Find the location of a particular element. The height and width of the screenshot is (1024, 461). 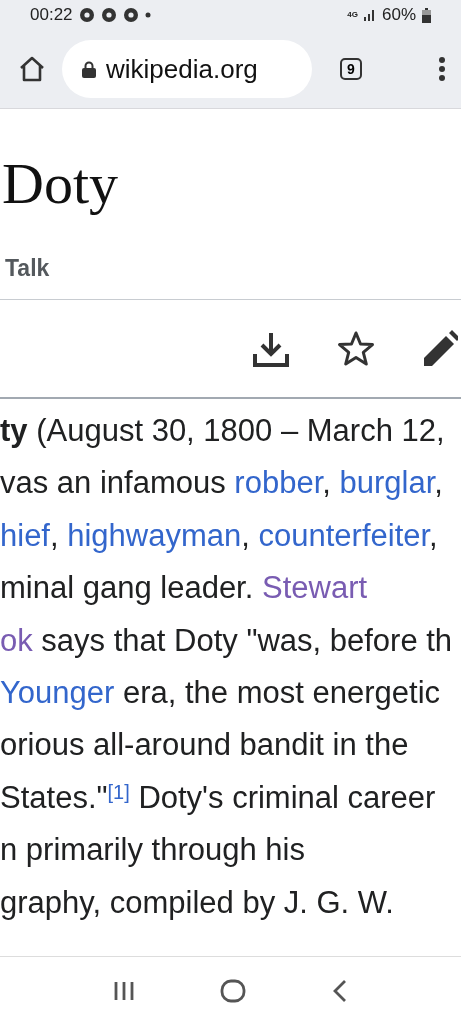

article-link: burglar is located at coordinates (387, 483).